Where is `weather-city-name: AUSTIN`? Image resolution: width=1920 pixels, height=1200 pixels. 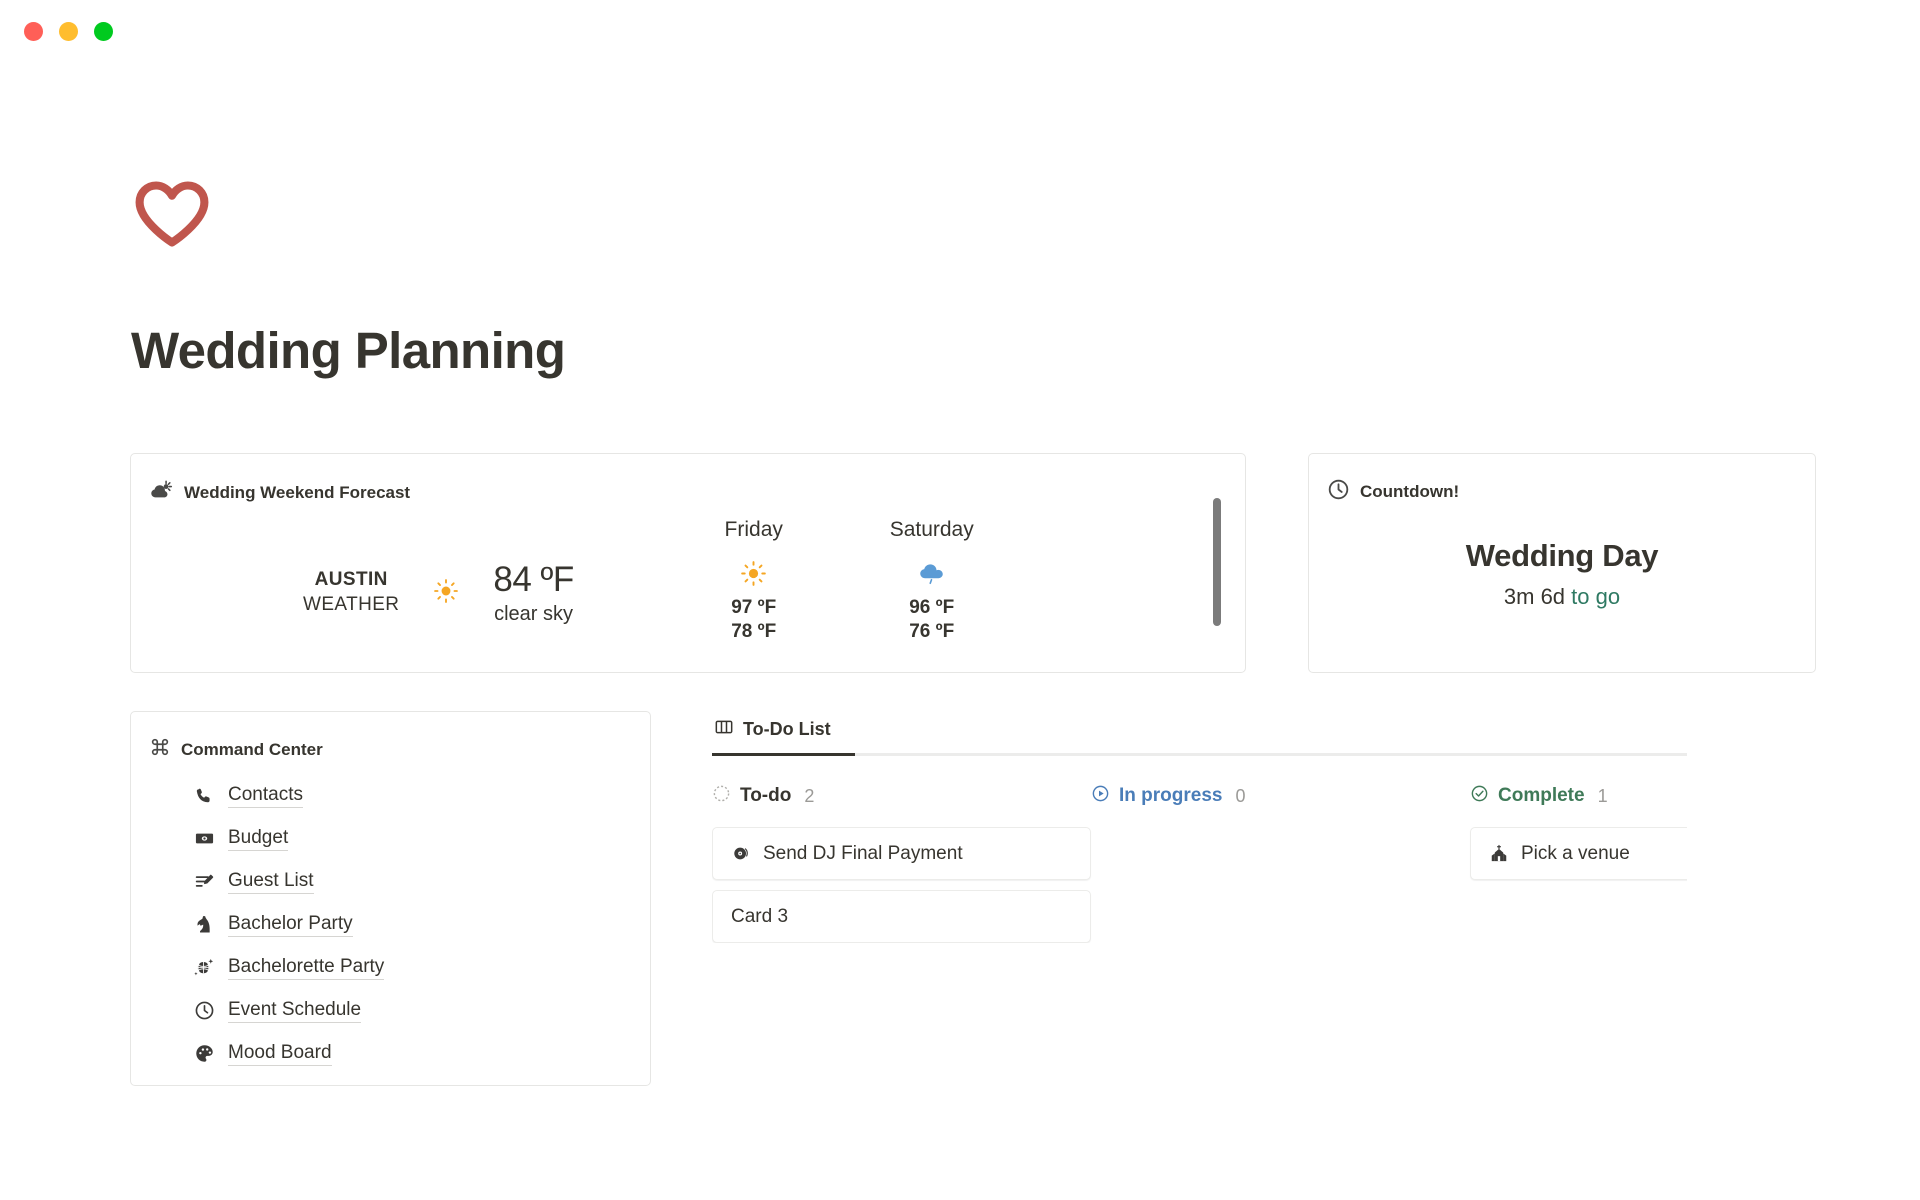 weather-city-name: AUSTIN is located at coordinates (351, 580).